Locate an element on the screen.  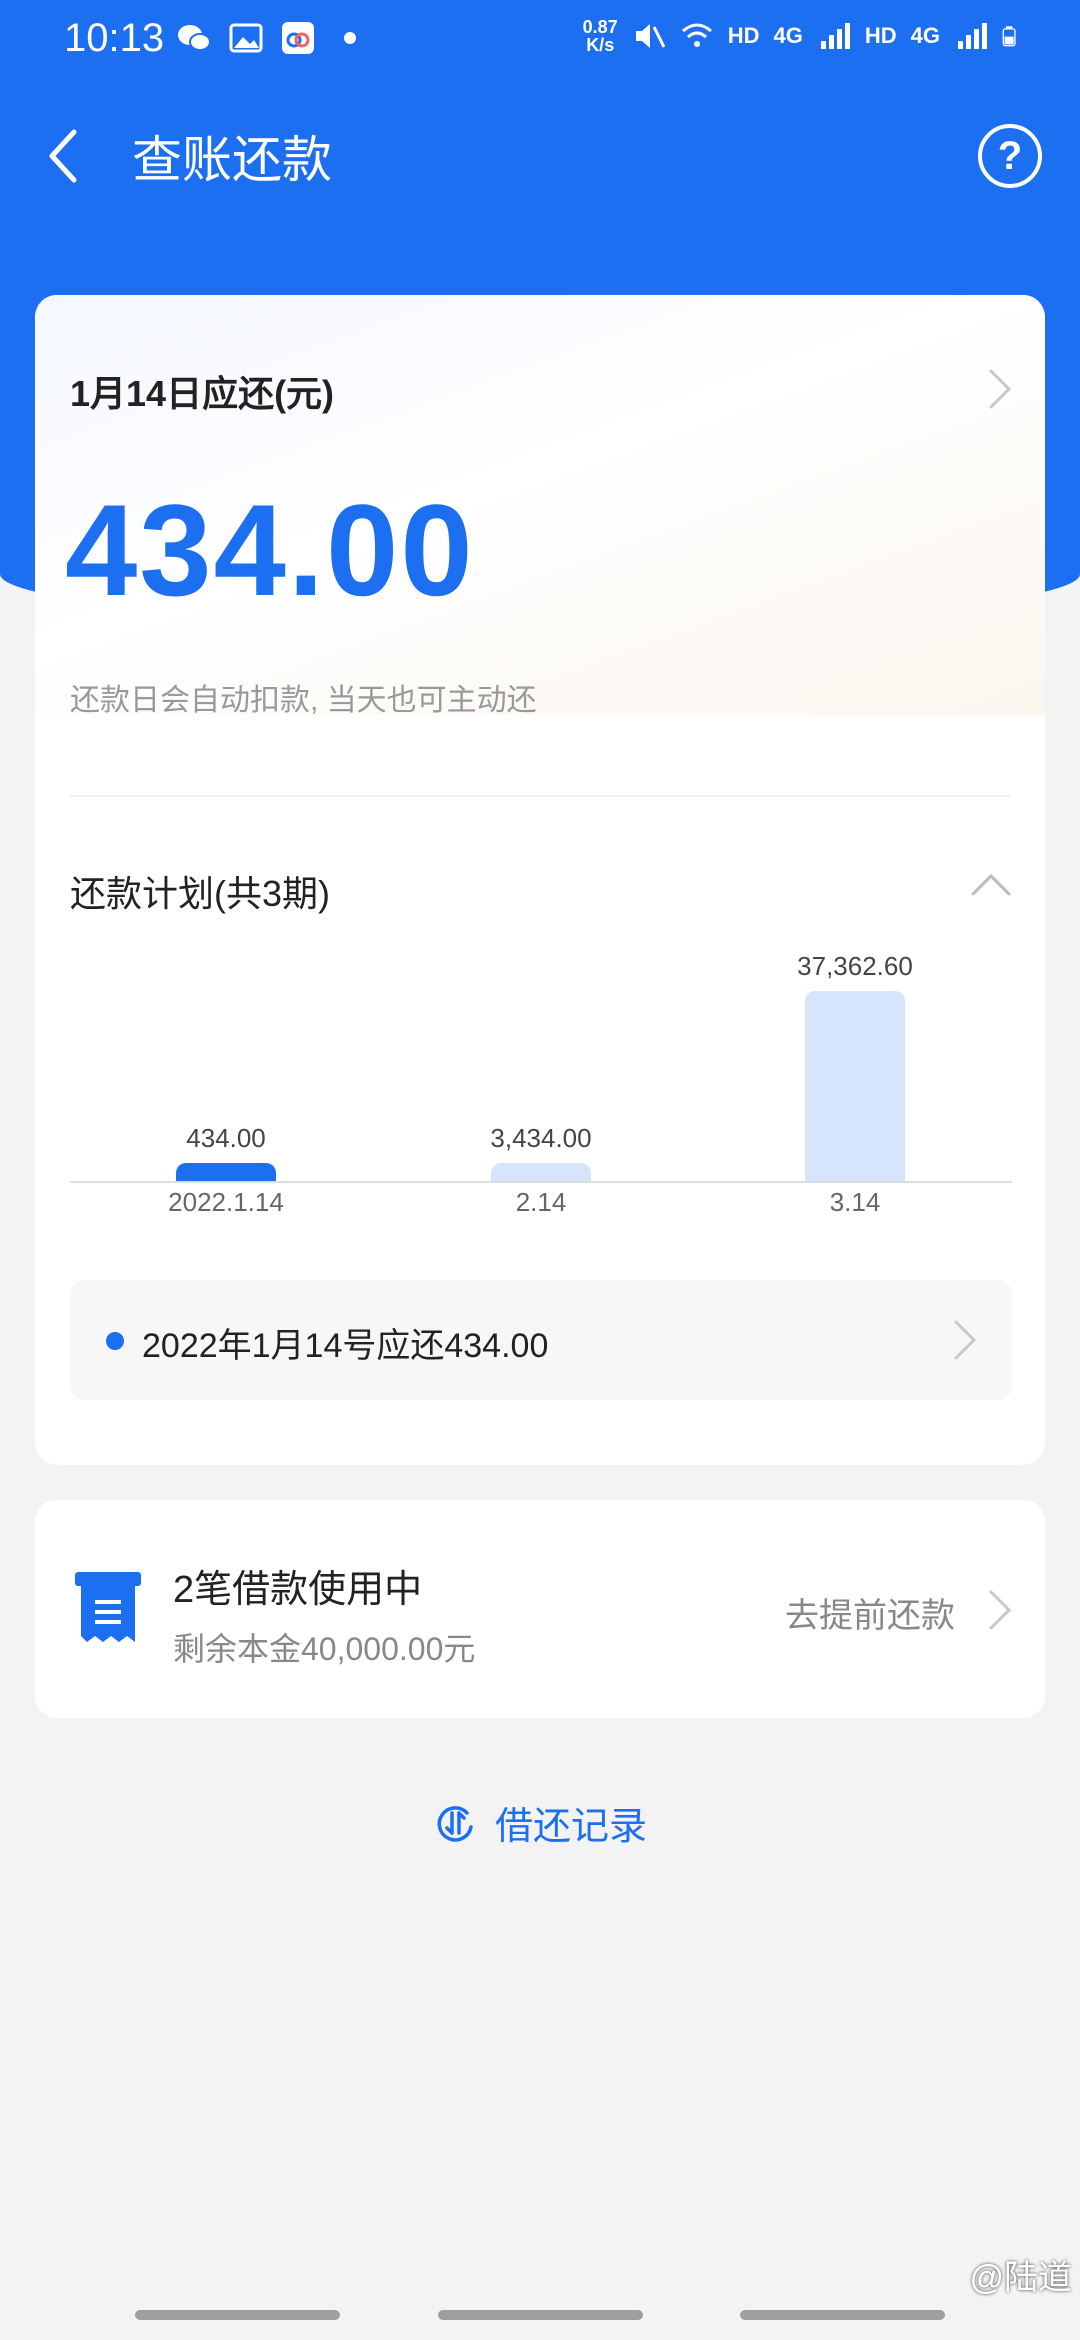
auto-debit-note: 还款日会自动扣款, 当天也可主动还 is located at coordinates (303, 700).